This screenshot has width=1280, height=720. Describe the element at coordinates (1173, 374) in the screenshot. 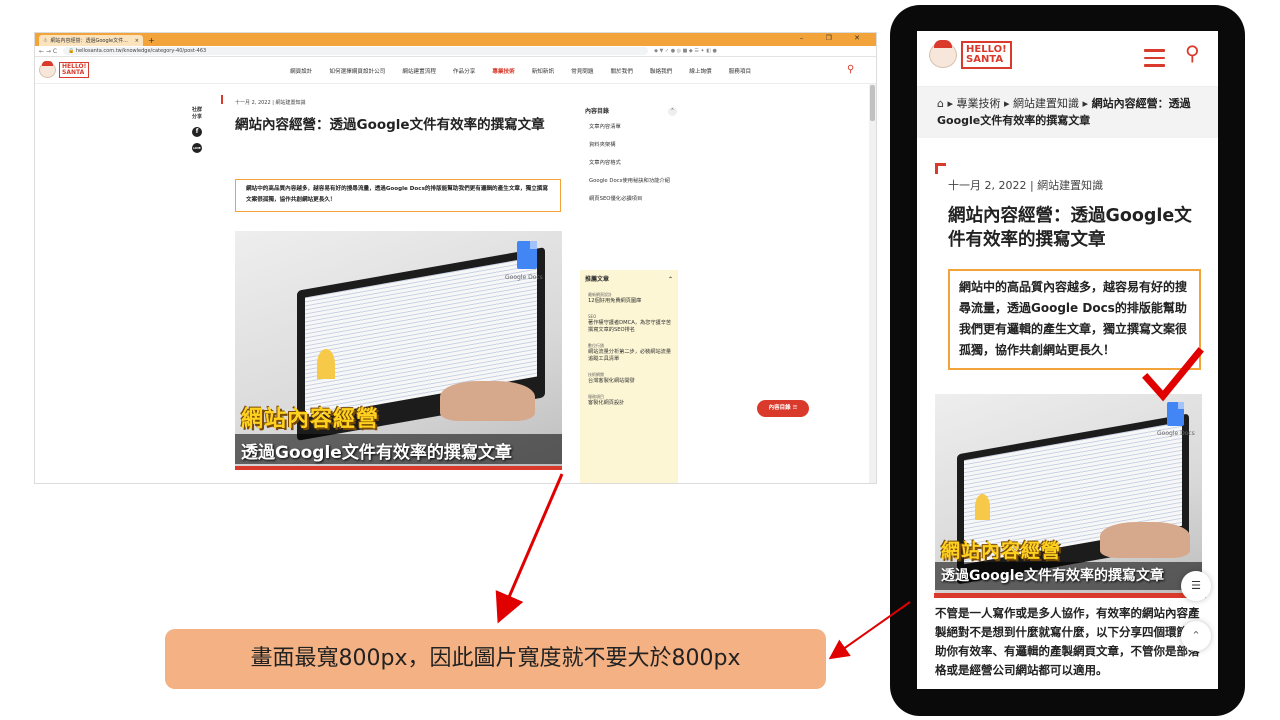

I see `checkmark-icon` at that location.